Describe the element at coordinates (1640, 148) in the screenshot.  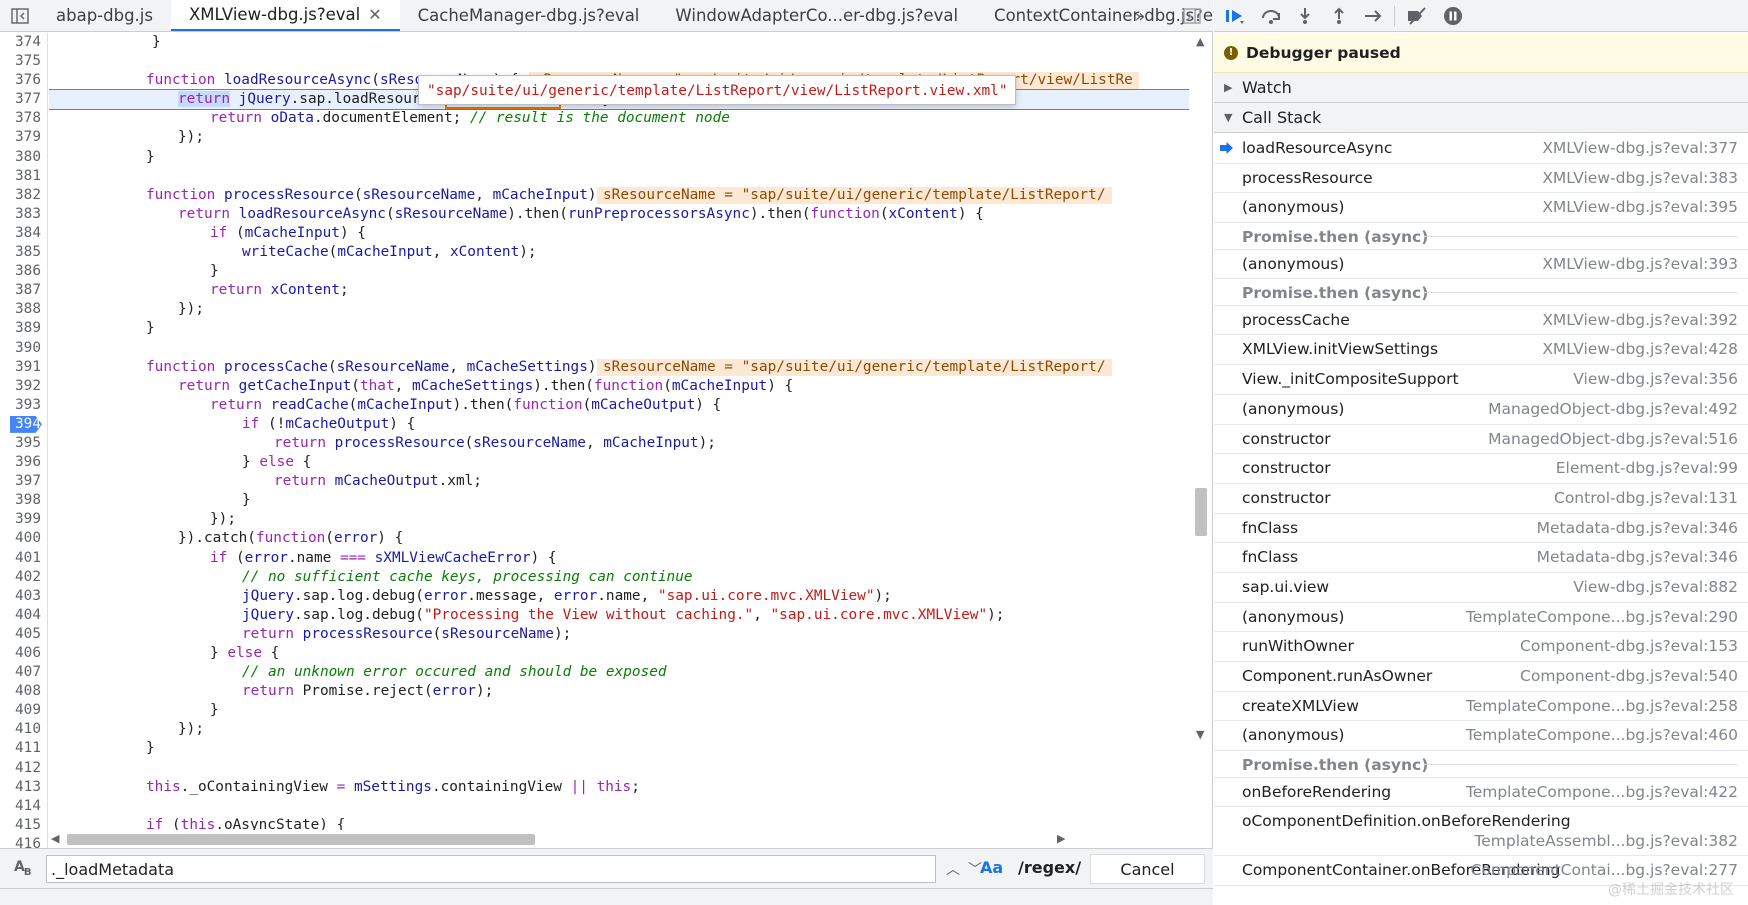
I see `frame-location: XMLView-dbg.js?eval:377` at that location.